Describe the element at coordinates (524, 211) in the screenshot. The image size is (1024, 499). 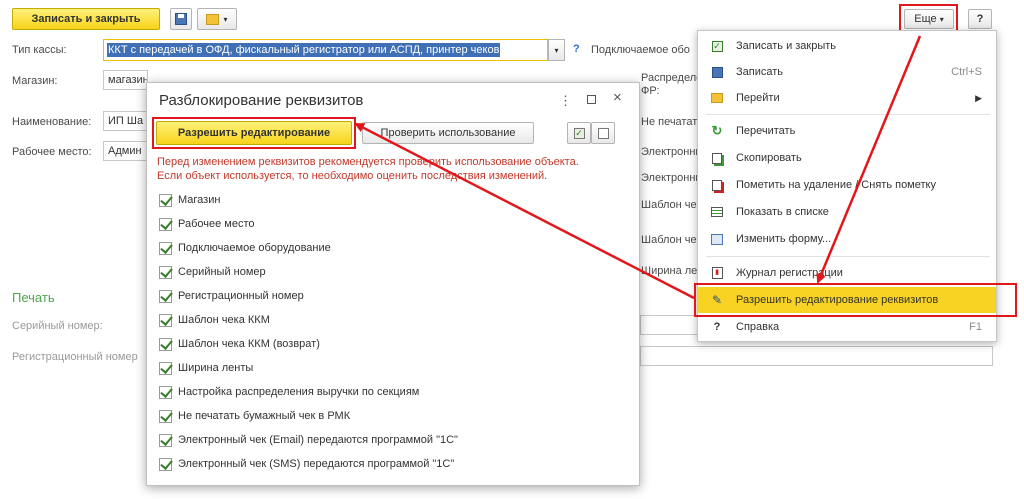
I see `arrow-to-allow-edit-button` at that location.